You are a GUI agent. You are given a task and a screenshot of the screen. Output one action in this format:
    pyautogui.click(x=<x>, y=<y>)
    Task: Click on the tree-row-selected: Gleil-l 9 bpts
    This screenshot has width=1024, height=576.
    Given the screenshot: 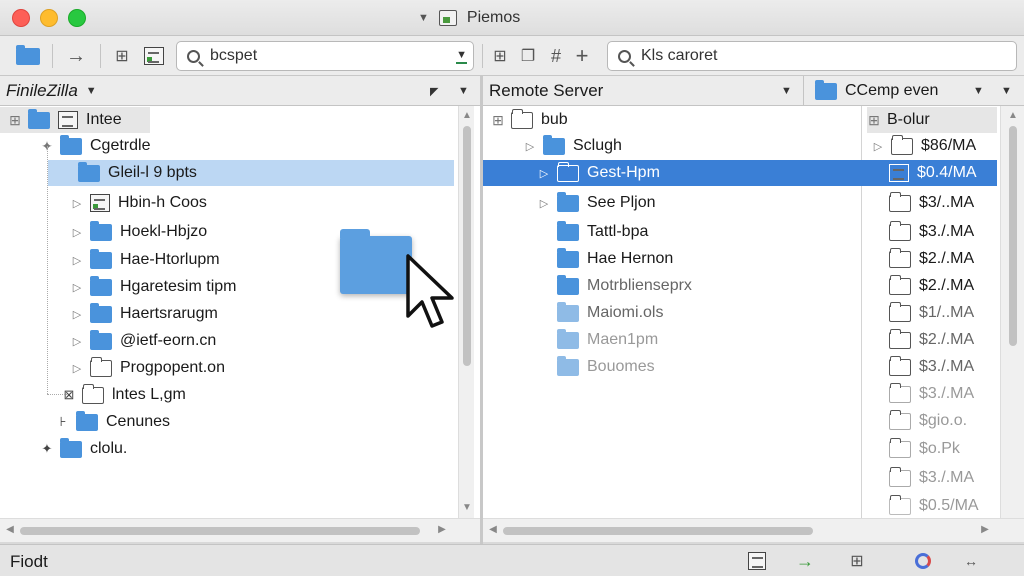 What is the action you would take?
    pyautogui.click(x=251, y=173)
    